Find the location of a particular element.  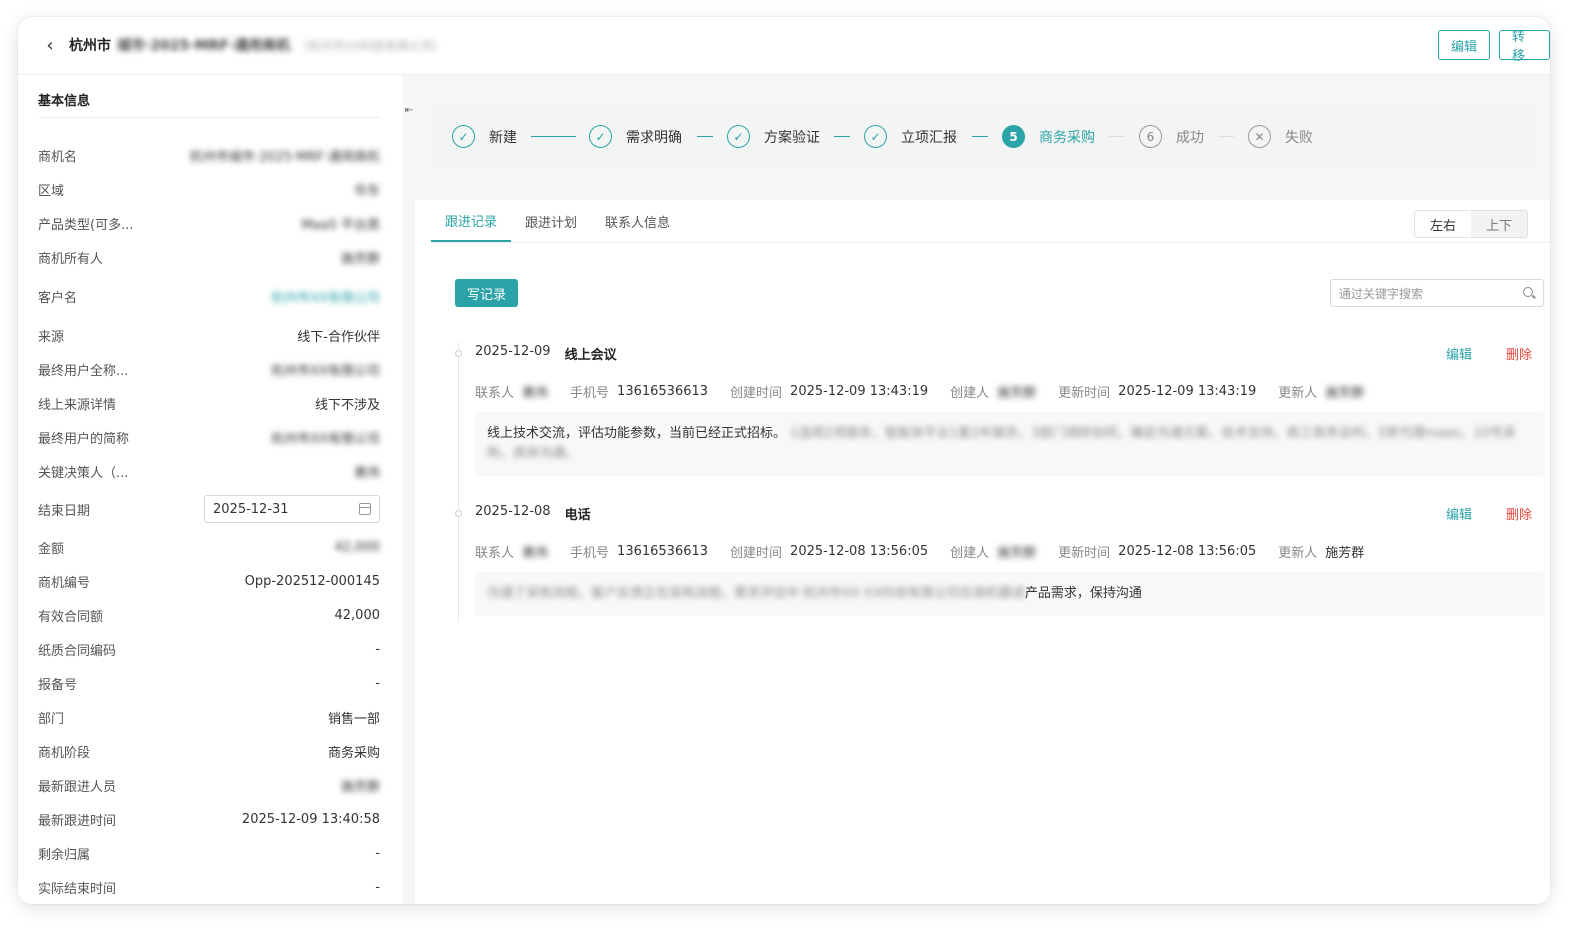

check-icon: ✓ is located at coordinates (738, 136).